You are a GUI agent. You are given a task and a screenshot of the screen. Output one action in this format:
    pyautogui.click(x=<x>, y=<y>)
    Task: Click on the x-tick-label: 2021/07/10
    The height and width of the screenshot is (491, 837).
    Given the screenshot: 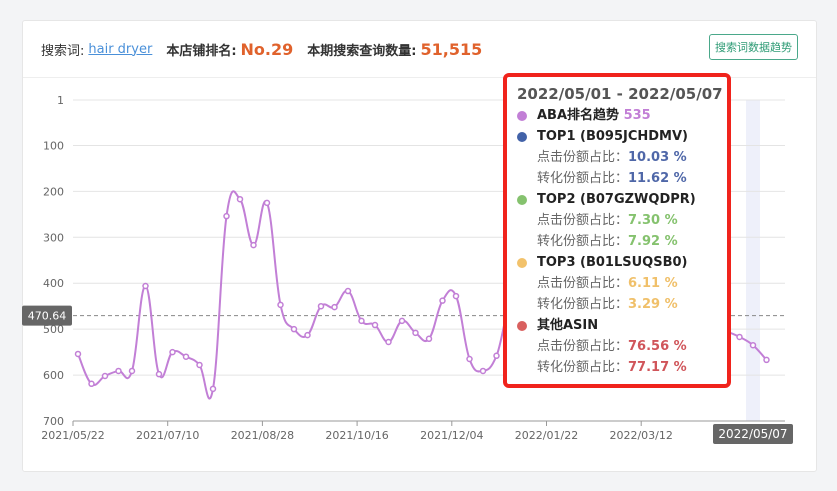 What is the action you would take?
    pyautogui.click(x=167, y=435)
    